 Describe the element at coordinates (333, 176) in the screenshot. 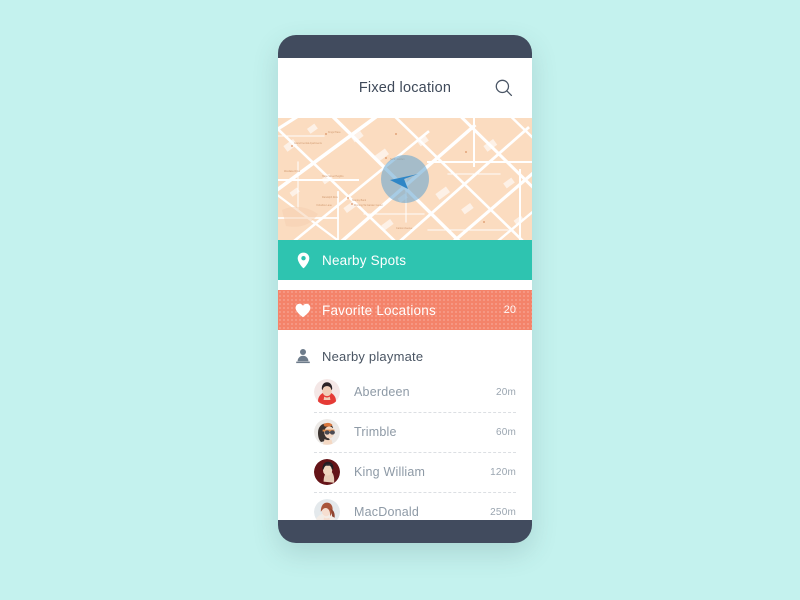

I see `map-label: Hope Street Heights` at that location.